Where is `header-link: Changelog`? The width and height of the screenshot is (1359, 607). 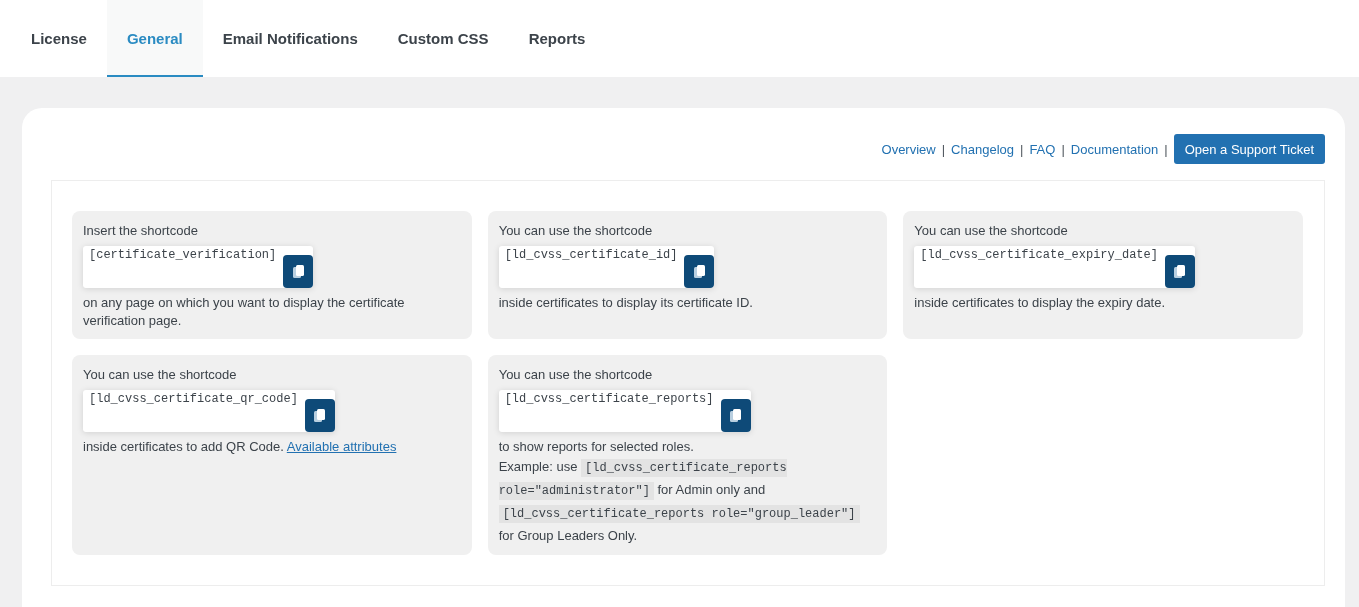
header-link: Changelog is located at coordinates (982, 149).